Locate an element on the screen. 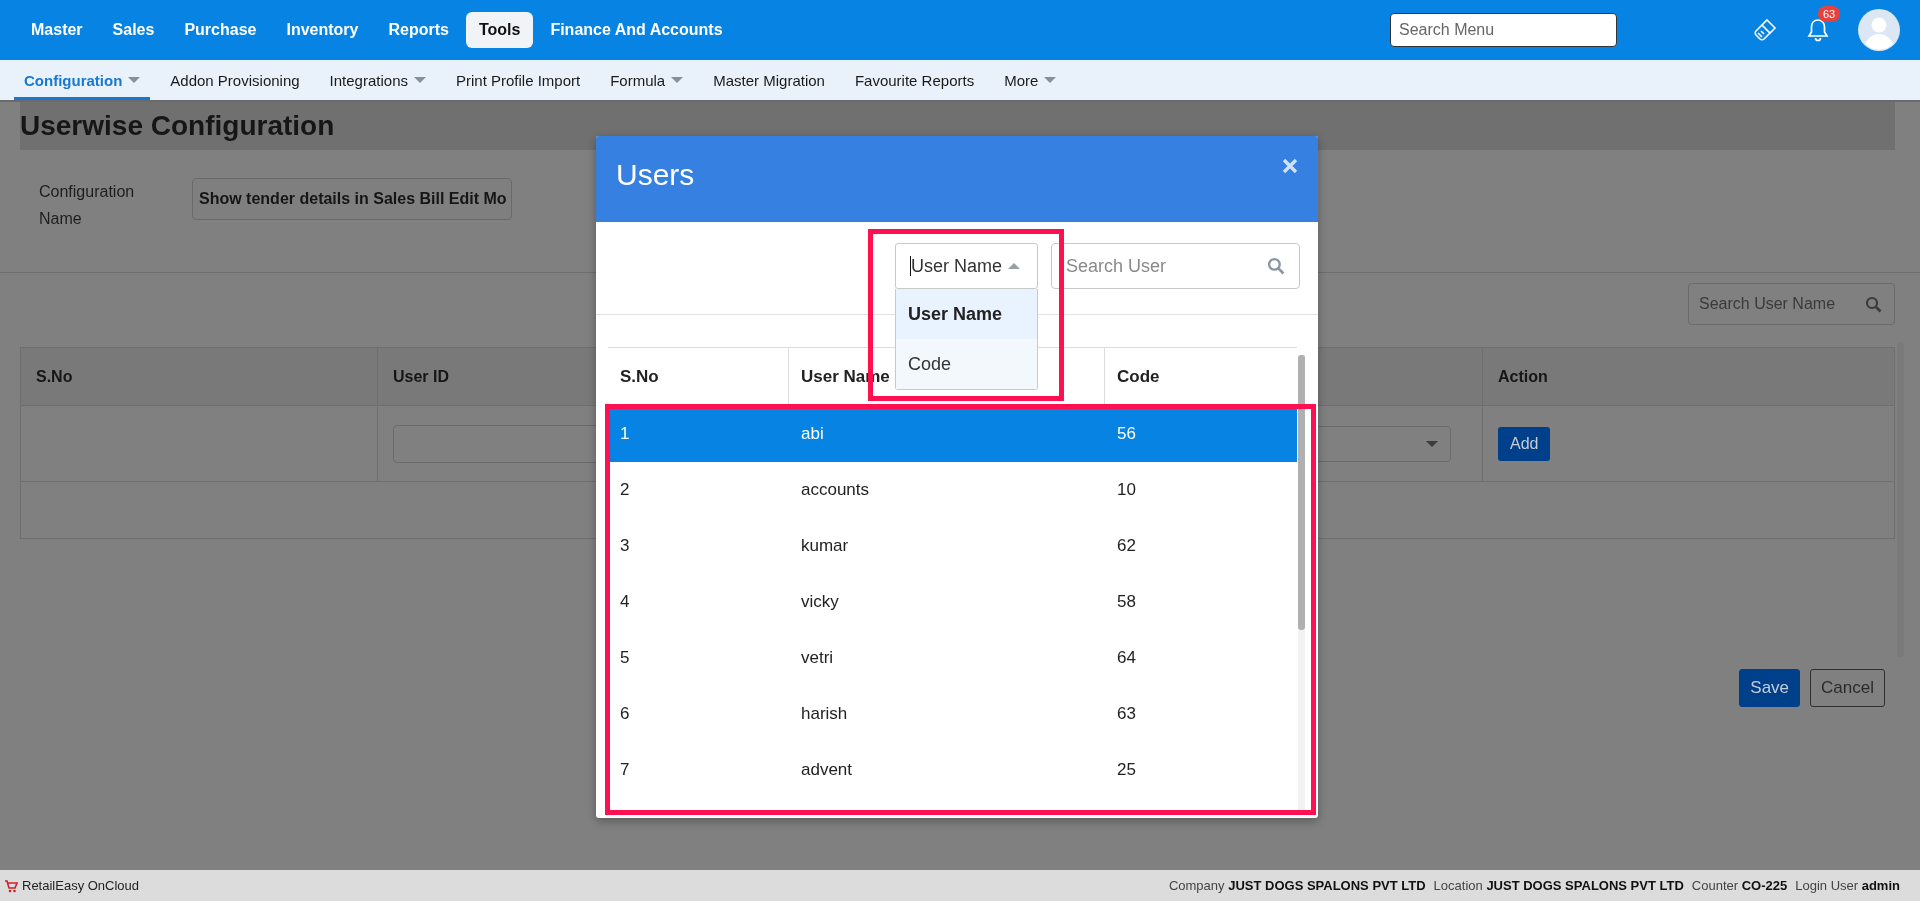  cart-logo-icon is located at coordinates (11, 885).